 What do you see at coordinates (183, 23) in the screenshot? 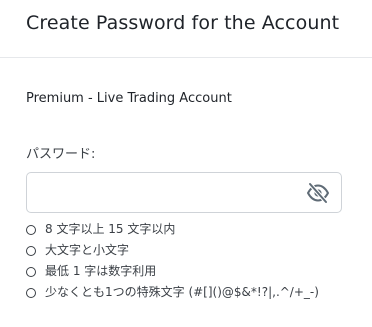
I see `page-title: Create Password for the Account` at bounding box center [183, 23].